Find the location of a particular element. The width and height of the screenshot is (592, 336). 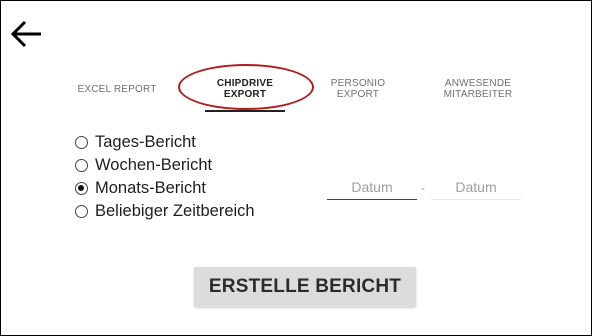

tab-label-line1: PERSONIO is located at coordinates (358, 83).